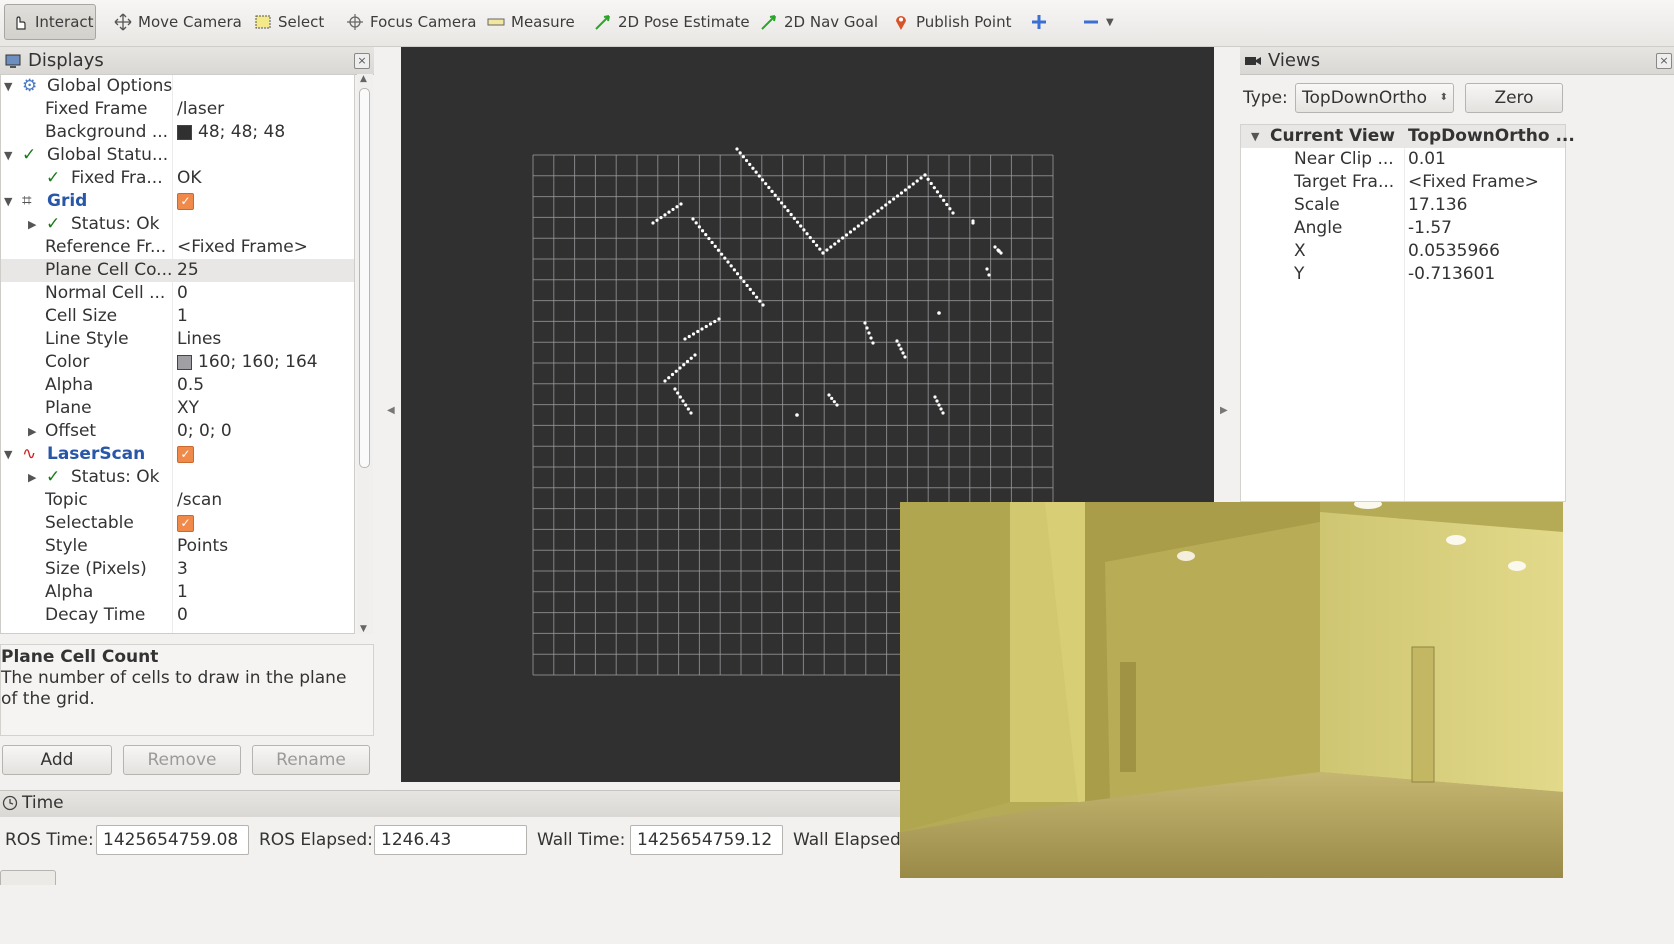  Describe the element at coordinates (177, 293) in the screenshot. I see `property-row: Normal Cell ... 0` at that location.